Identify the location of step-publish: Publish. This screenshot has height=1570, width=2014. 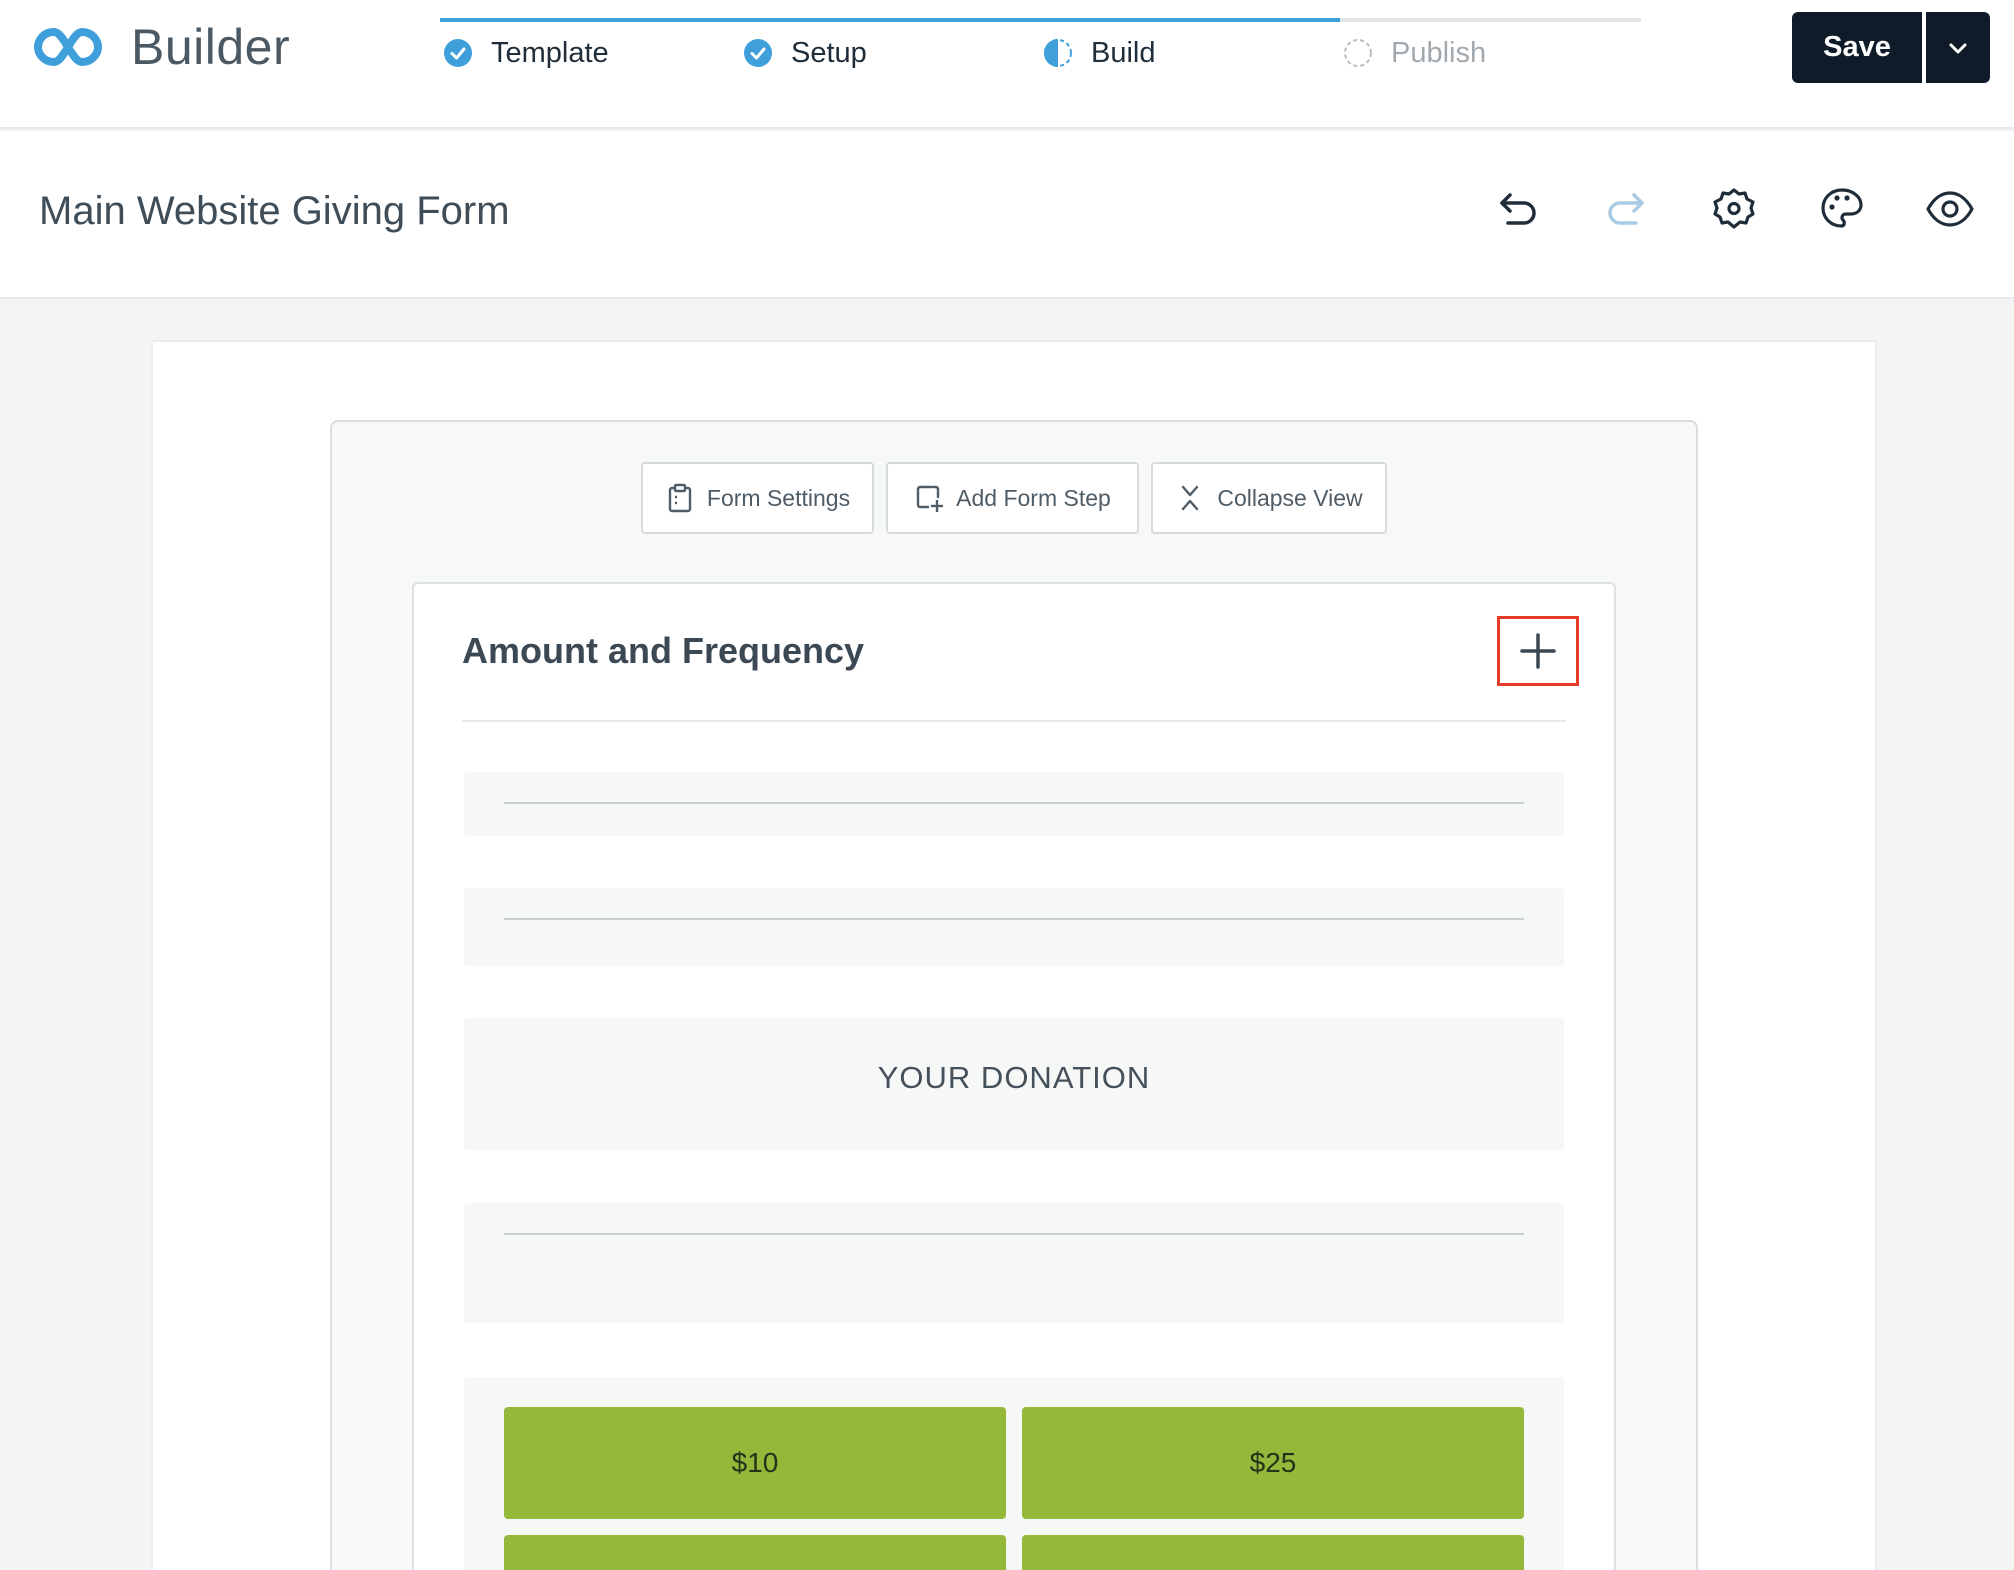
(1414, 53).